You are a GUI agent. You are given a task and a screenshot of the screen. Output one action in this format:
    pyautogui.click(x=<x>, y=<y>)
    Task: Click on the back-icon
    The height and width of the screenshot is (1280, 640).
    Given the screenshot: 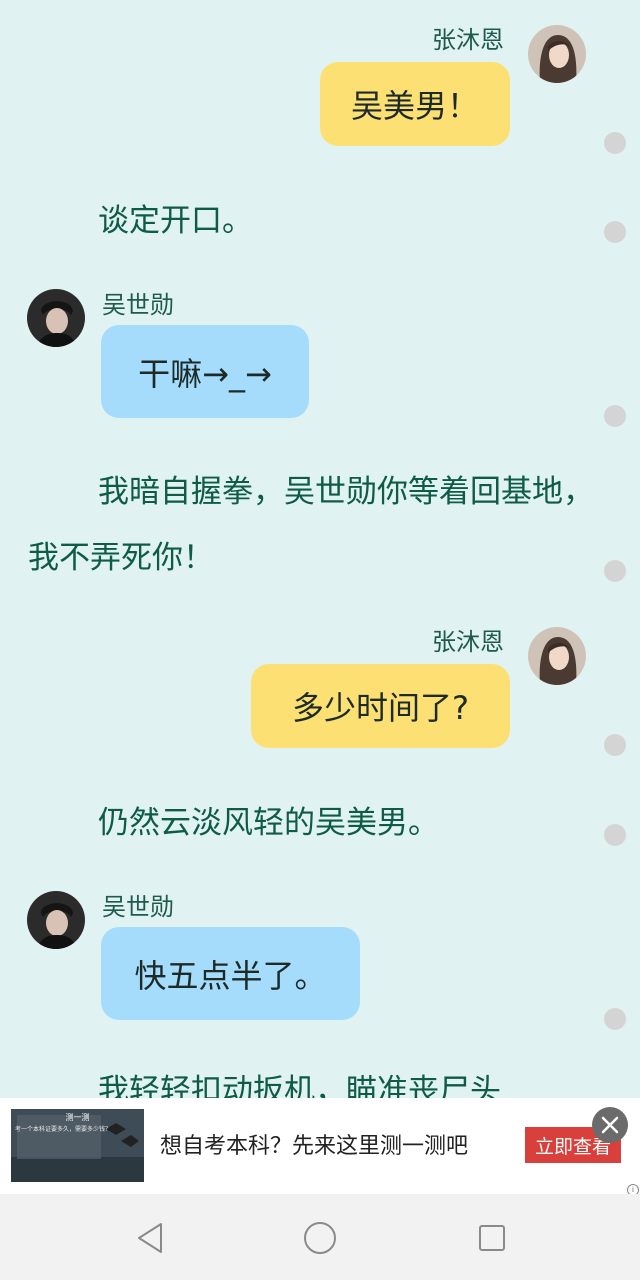 What is the action you would take?
    pyautogui.click(x=150, y=1238)
    